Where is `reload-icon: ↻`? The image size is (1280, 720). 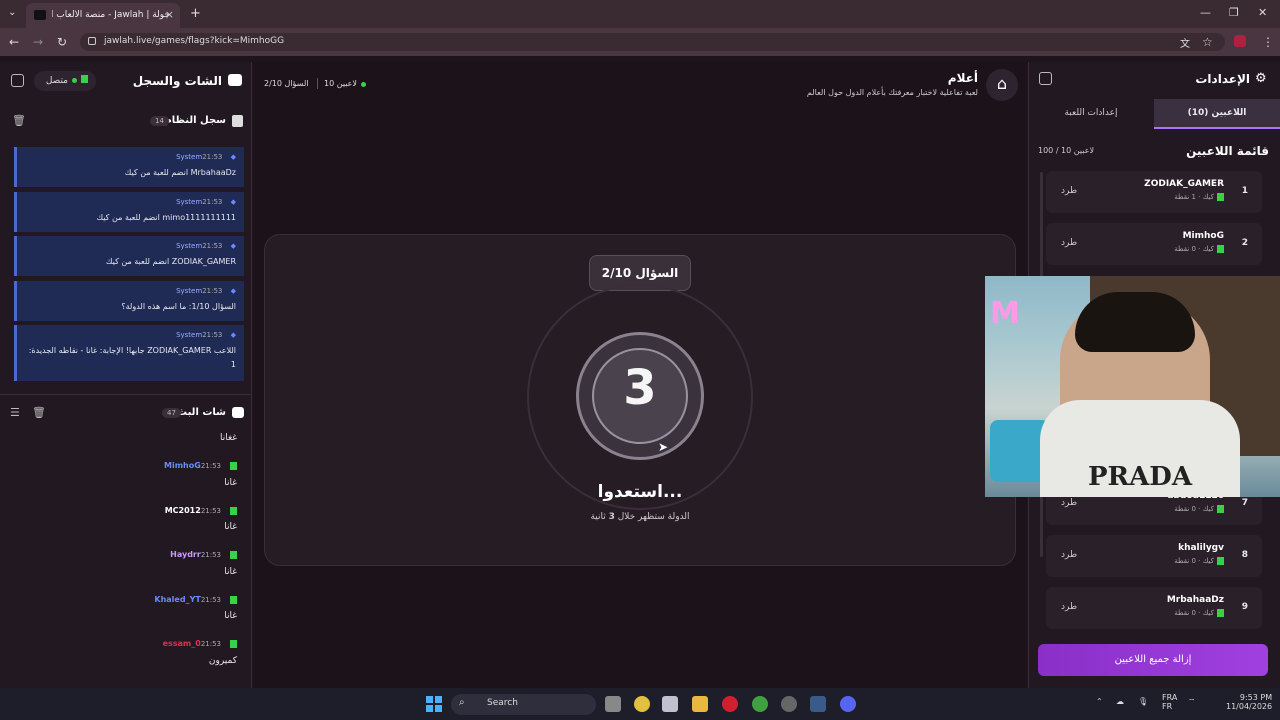
reload-icon: ↻ is located at coordinates (62, 42).